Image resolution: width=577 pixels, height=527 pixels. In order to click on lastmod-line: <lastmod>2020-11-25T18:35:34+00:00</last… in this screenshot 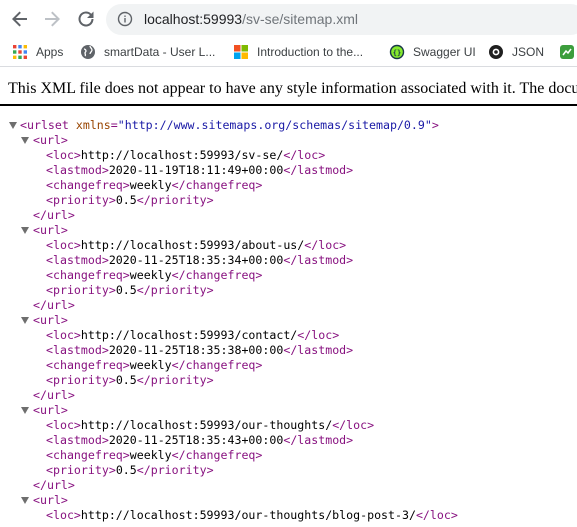, I will do `click(200, 260)`.